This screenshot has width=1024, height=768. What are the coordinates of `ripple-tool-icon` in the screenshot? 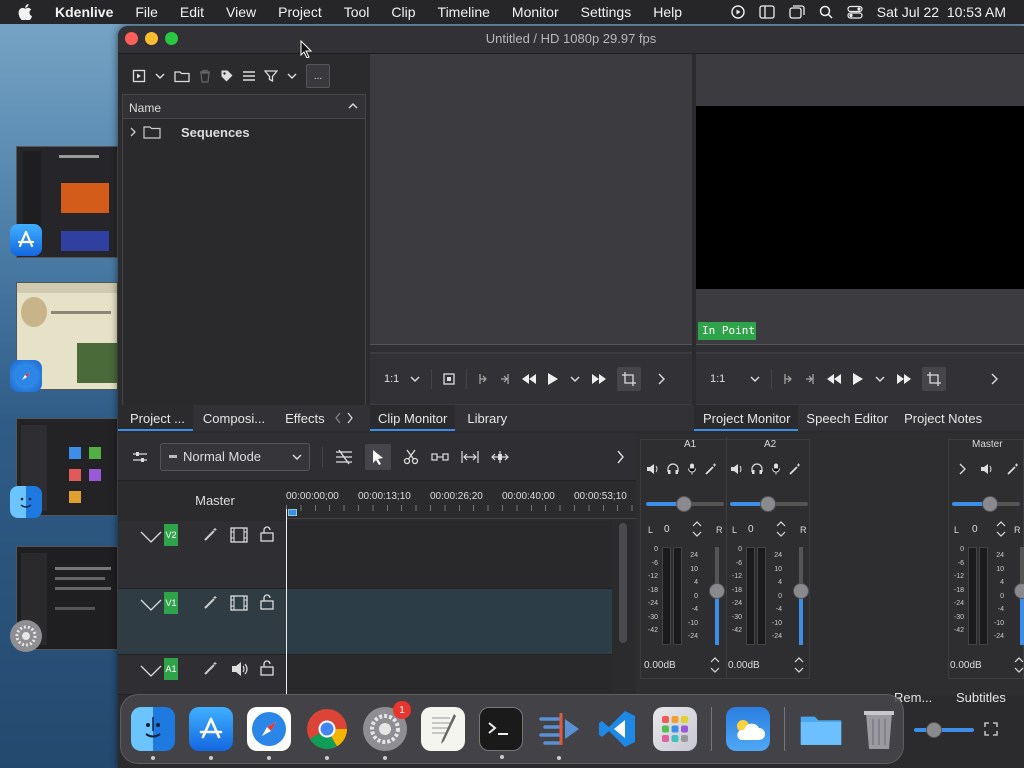 It's located at (470, 457).